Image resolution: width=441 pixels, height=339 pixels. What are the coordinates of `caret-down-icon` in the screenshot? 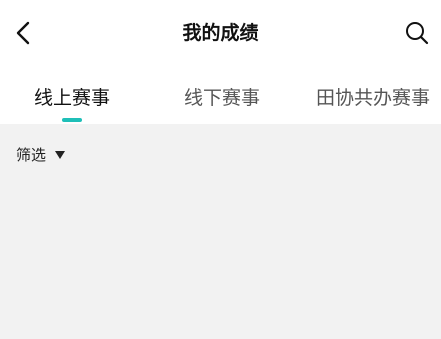 It's located at (60, 155).